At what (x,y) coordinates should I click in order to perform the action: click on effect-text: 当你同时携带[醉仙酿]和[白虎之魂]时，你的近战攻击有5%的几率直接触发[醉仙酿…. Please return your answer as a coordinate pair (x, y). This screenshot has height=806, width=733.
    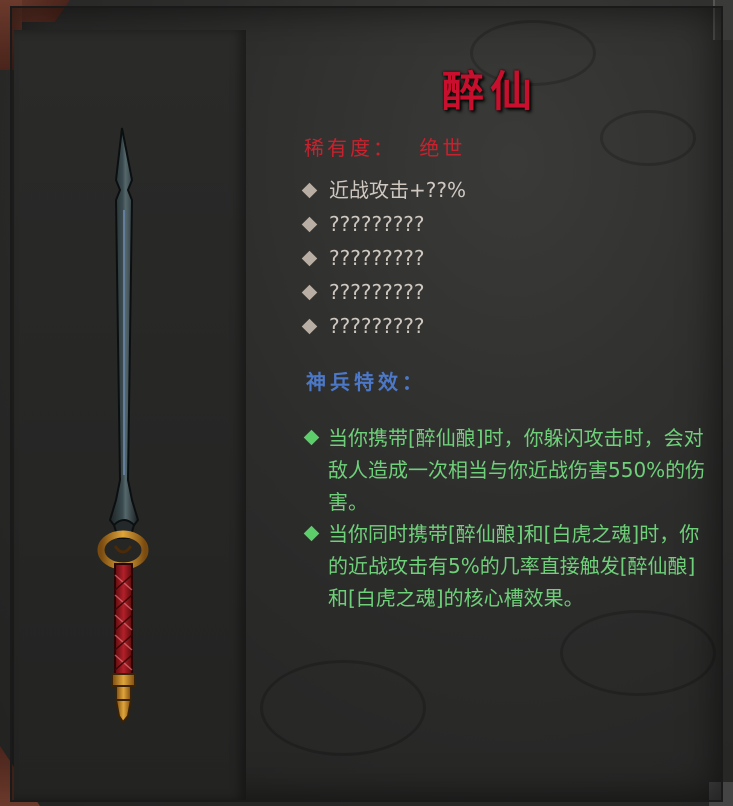
    Looking at the image, I should click on (514, 566).